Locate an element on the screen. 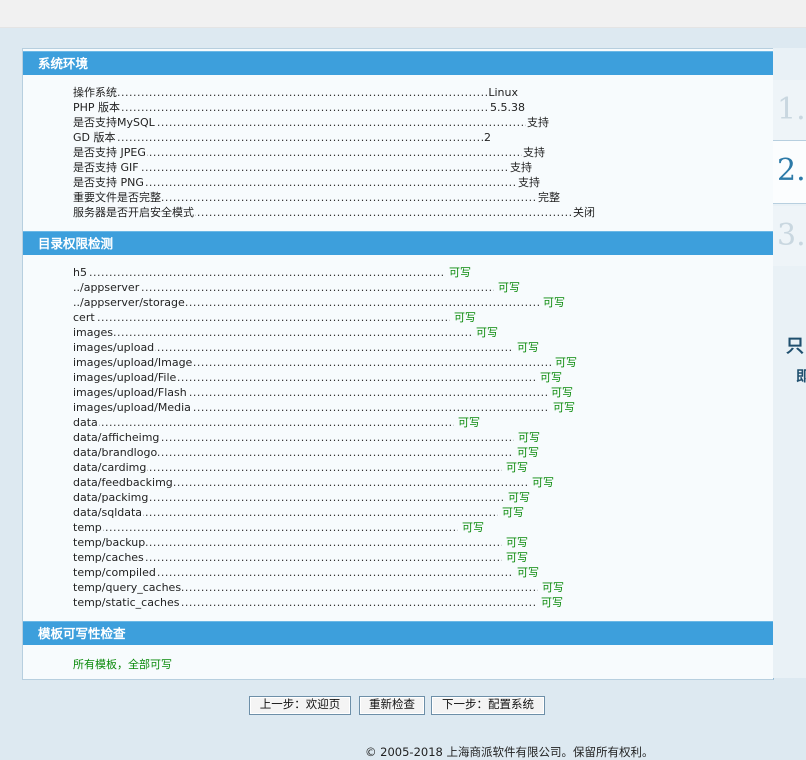  action-buttons: 上一步：欢迎页 重新检查 下一步：配置系统 is located at coordinates (403, 705).